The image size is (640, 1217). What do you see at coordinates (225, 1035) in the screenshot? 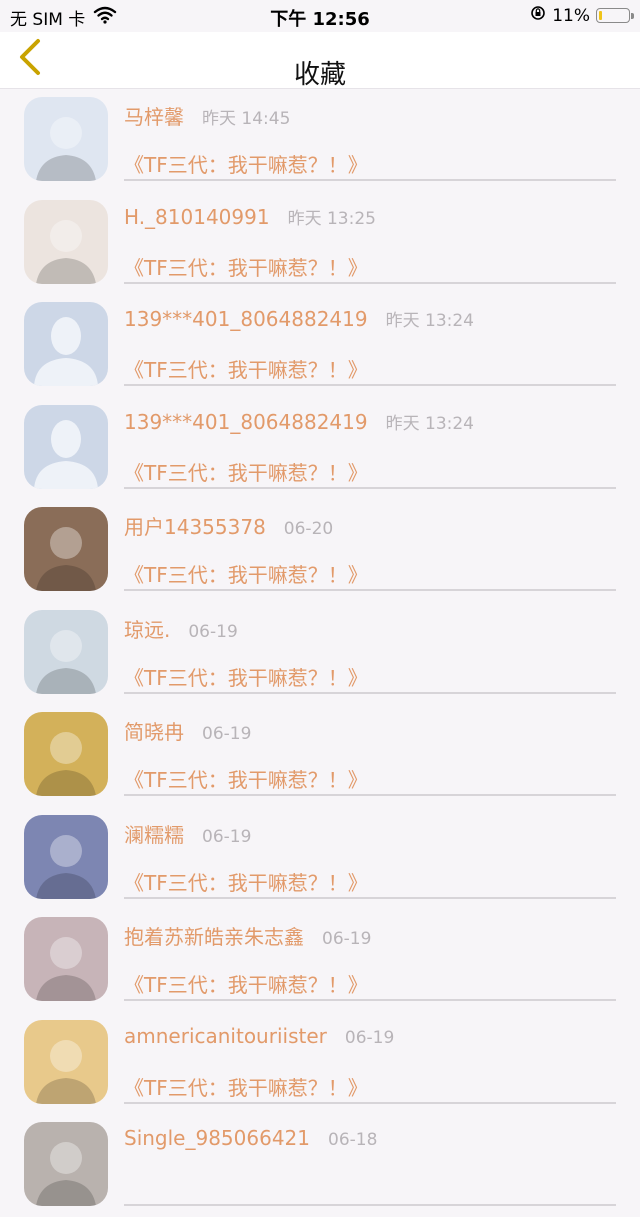
I see `item-user-name-text: amnericanitouriister` at bounding box center [225, 1035].